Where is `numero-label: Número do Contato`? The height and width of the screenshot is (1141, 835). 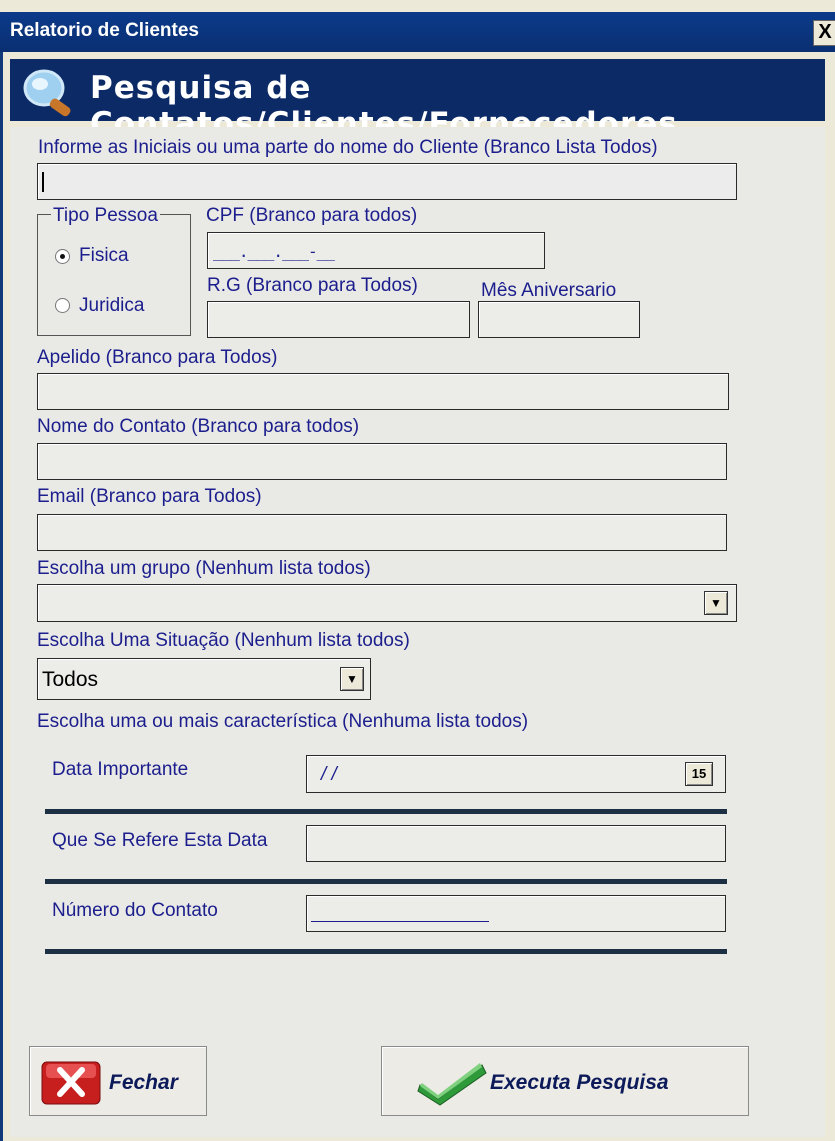 numero-label: Número do Contato is located at coordinates (135, 910).